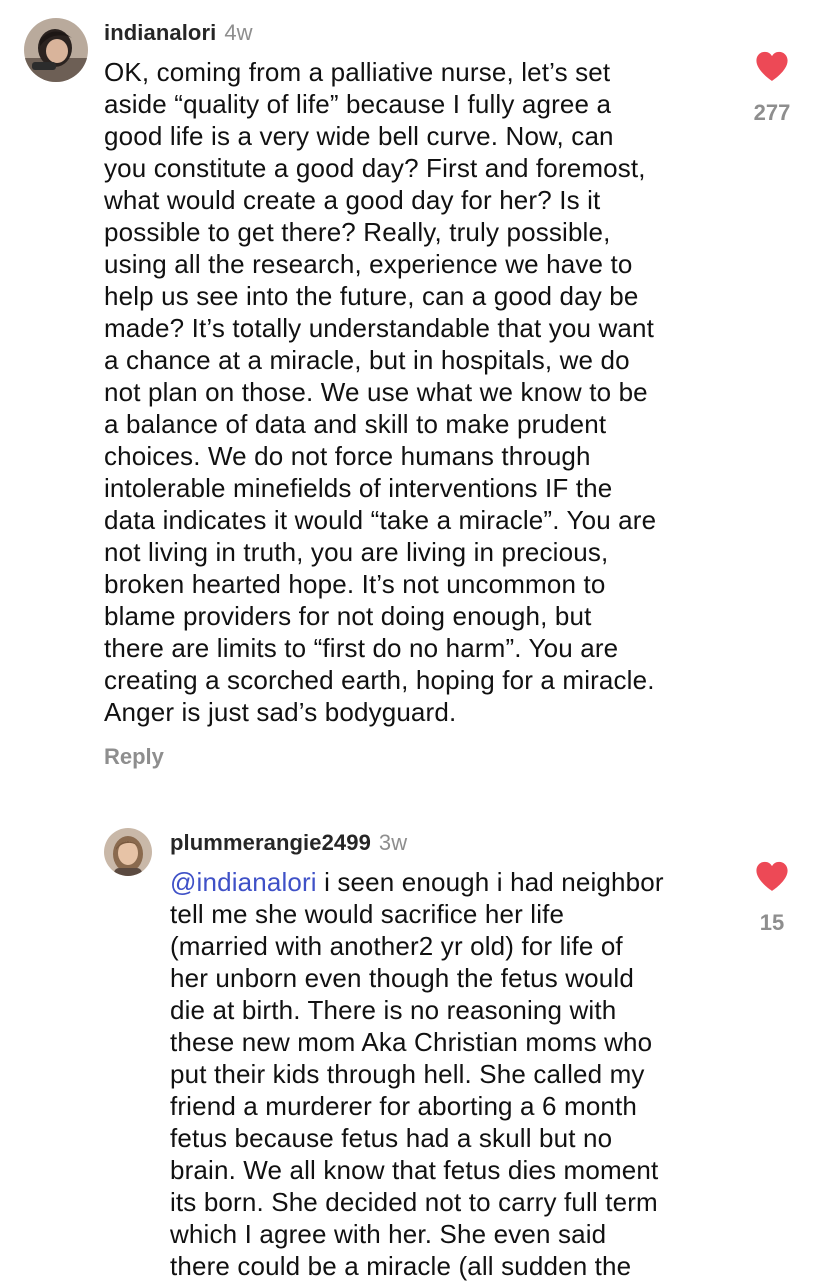  I want to click on comment-timestamp: 4w, so click(238, 32).